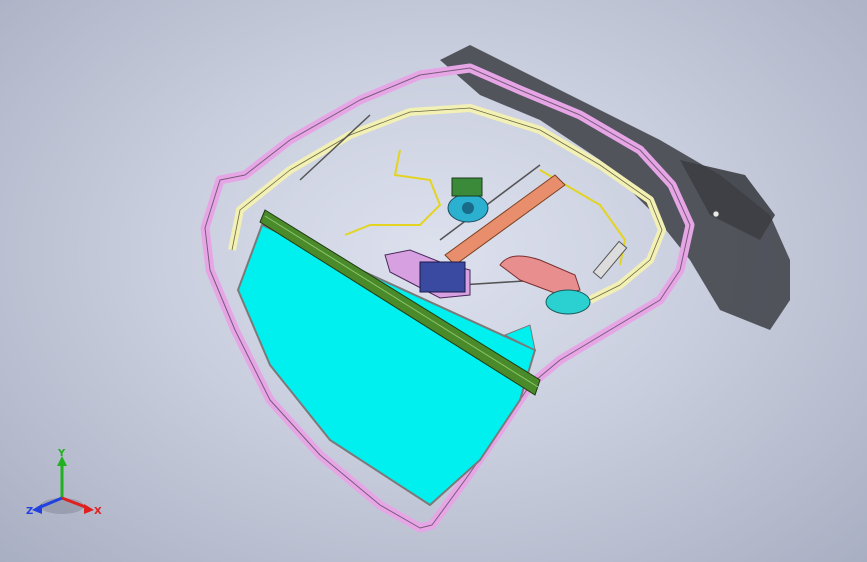 The image size is (867, 562). I want to click on y-axis-label: Y, so click(61, 453).